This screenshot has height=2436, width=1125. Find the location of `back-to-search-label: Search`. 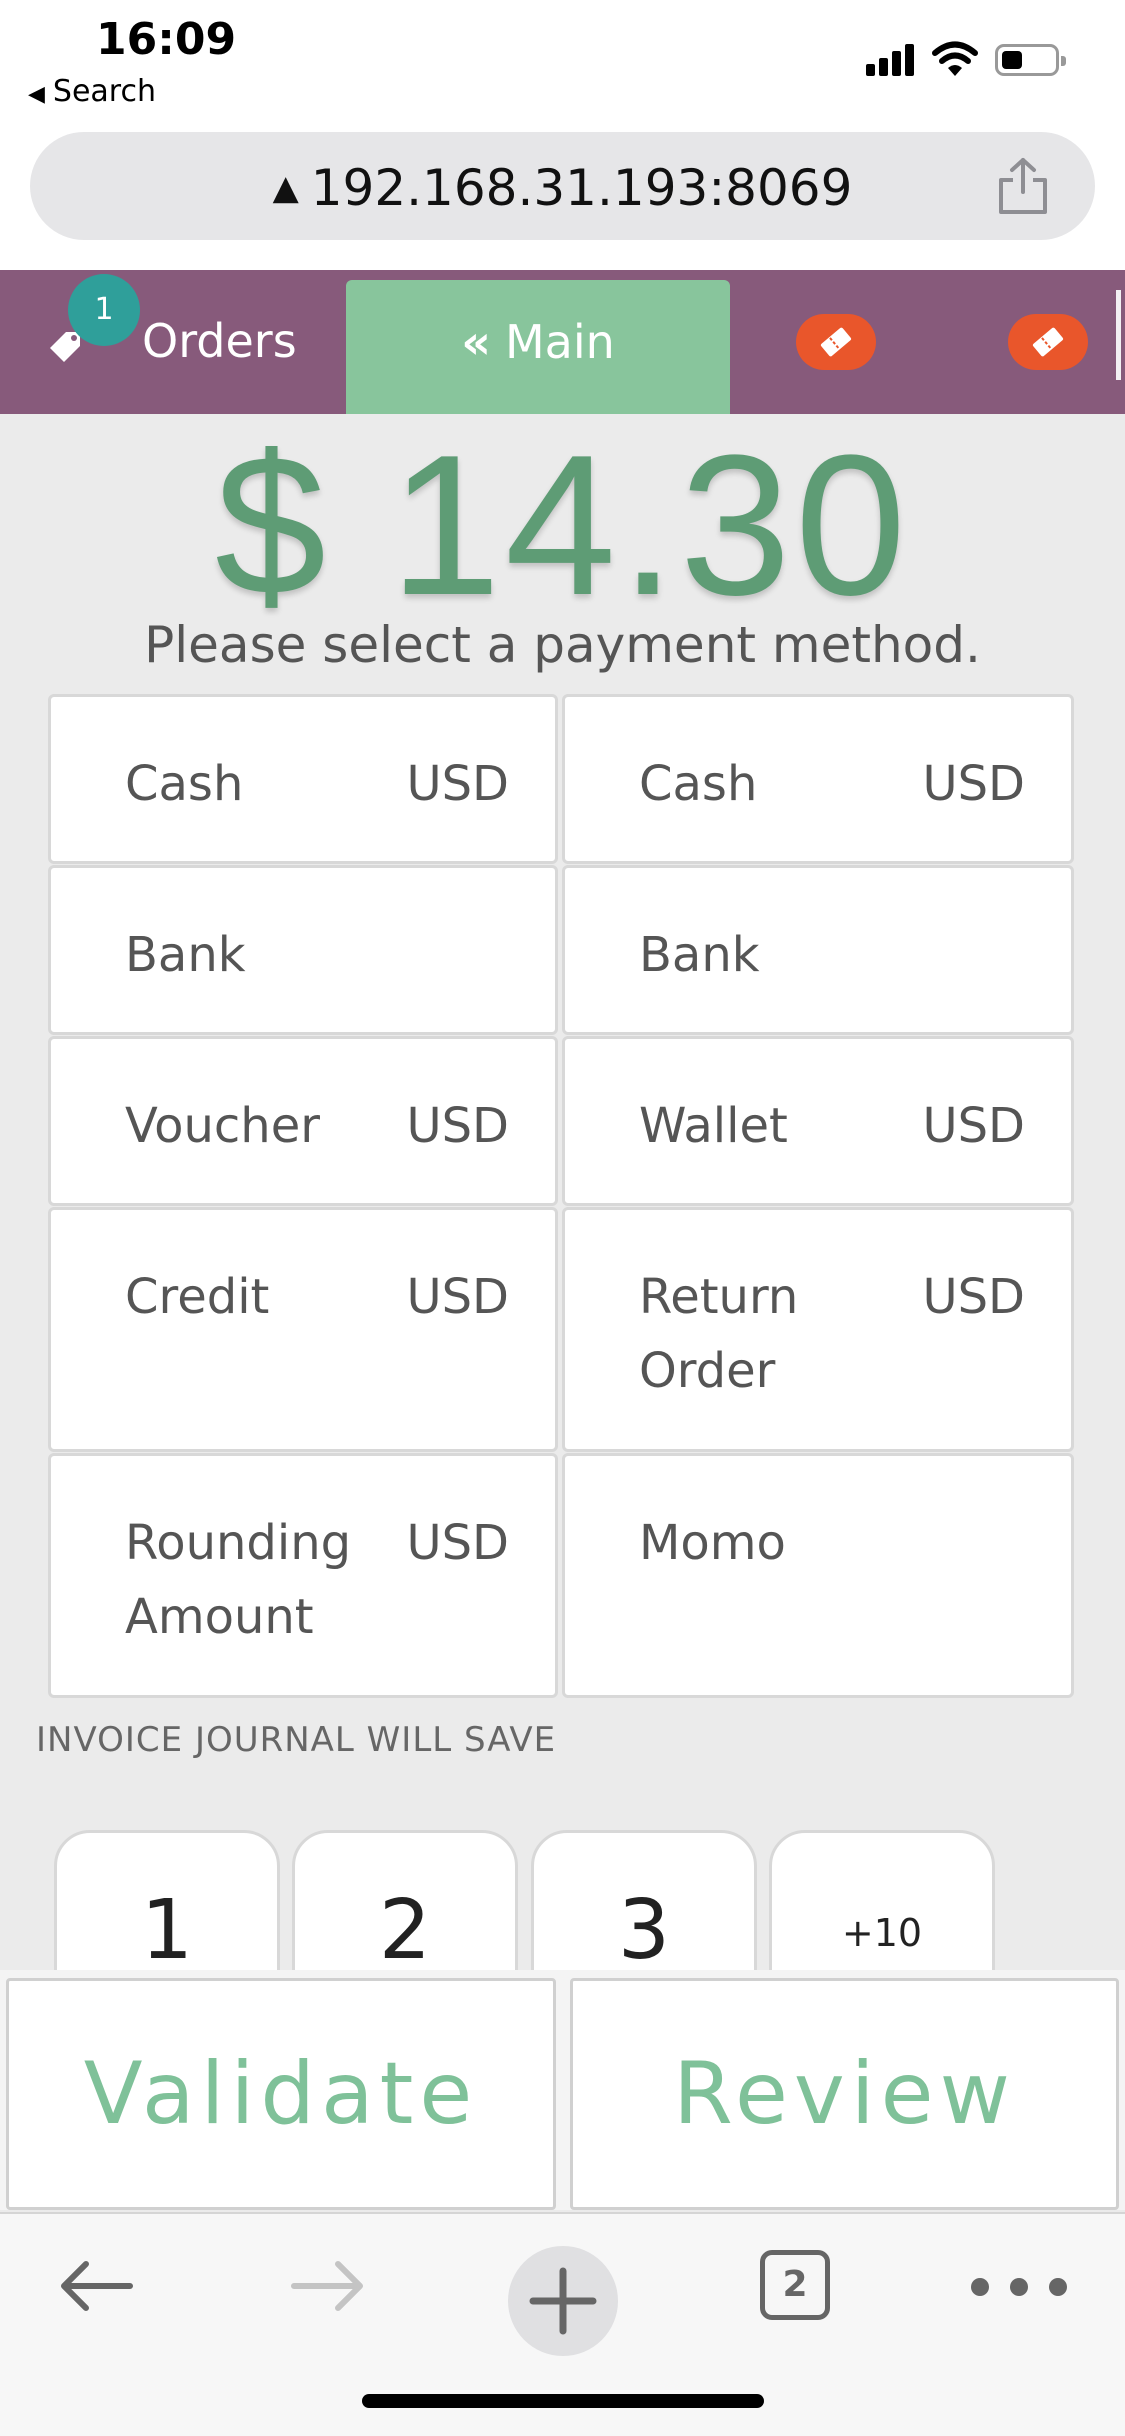

back-to-search-label: Search is located at coordinates (104, 91).